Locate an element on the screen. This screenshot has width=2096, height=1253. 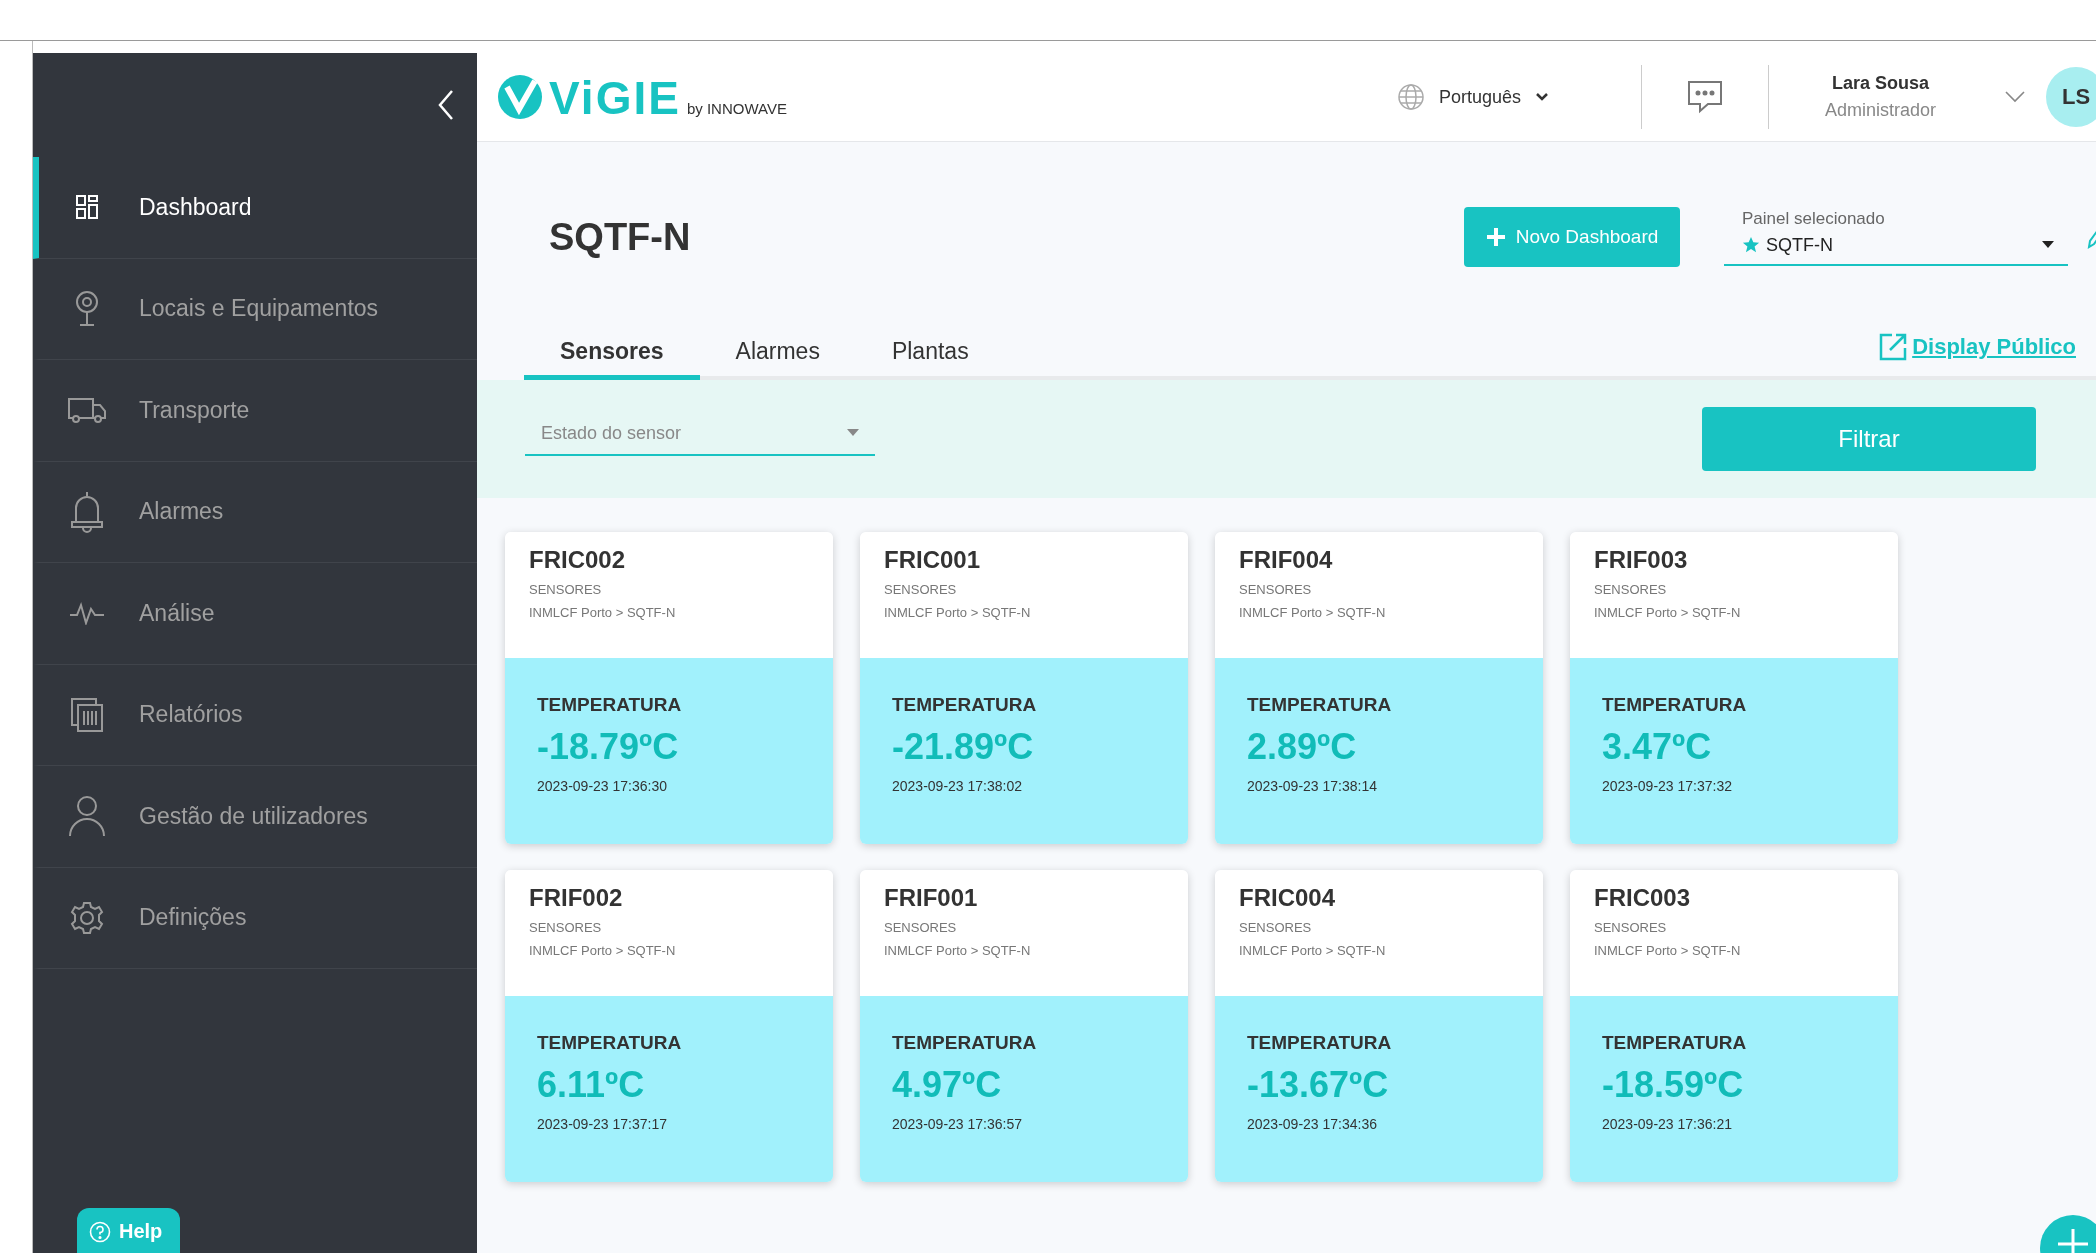
reading-time: 2023-09-23 17:37:32 is located at coordinates (1667, 786).